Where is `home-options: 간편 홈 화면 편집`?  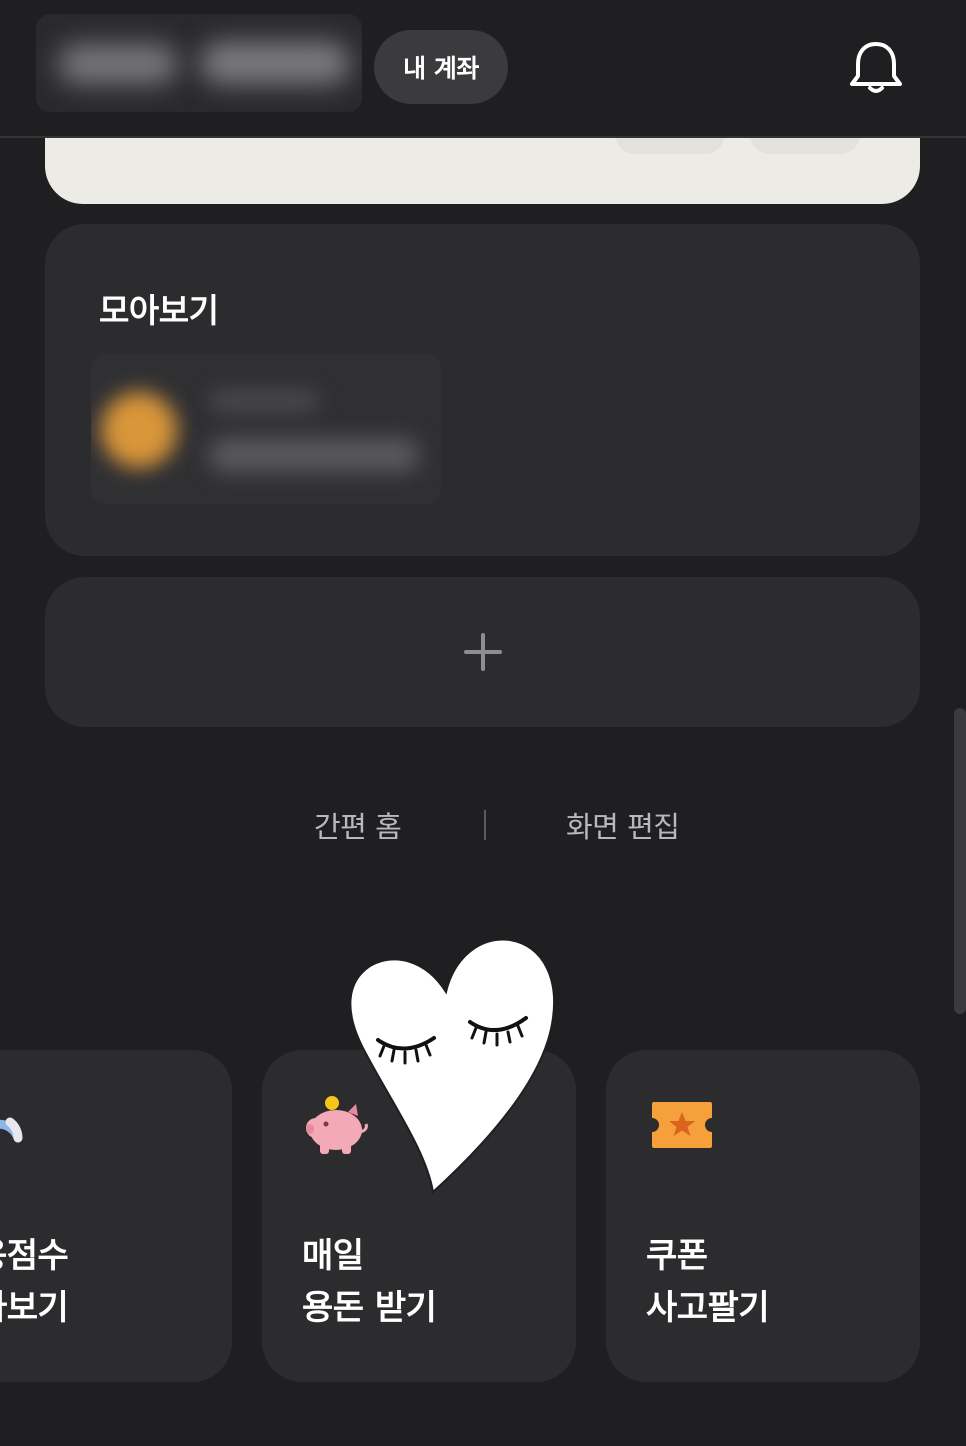 home-options: 간편 홈 화면 편집 is located at coordinates (483, 825).